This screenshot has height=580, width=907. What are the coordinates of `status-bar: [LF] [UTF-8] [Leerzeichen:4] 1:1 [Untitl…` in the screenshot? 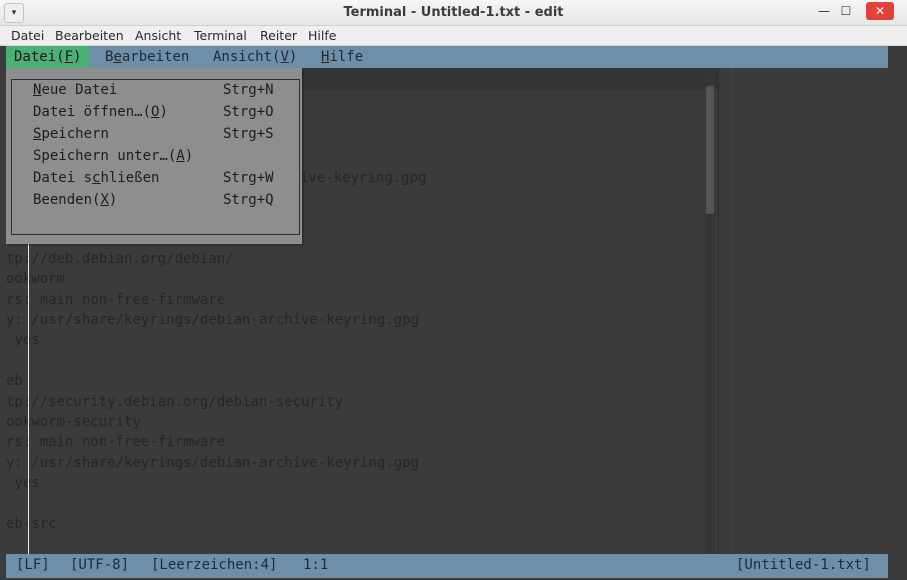 It's located at (447, 566).